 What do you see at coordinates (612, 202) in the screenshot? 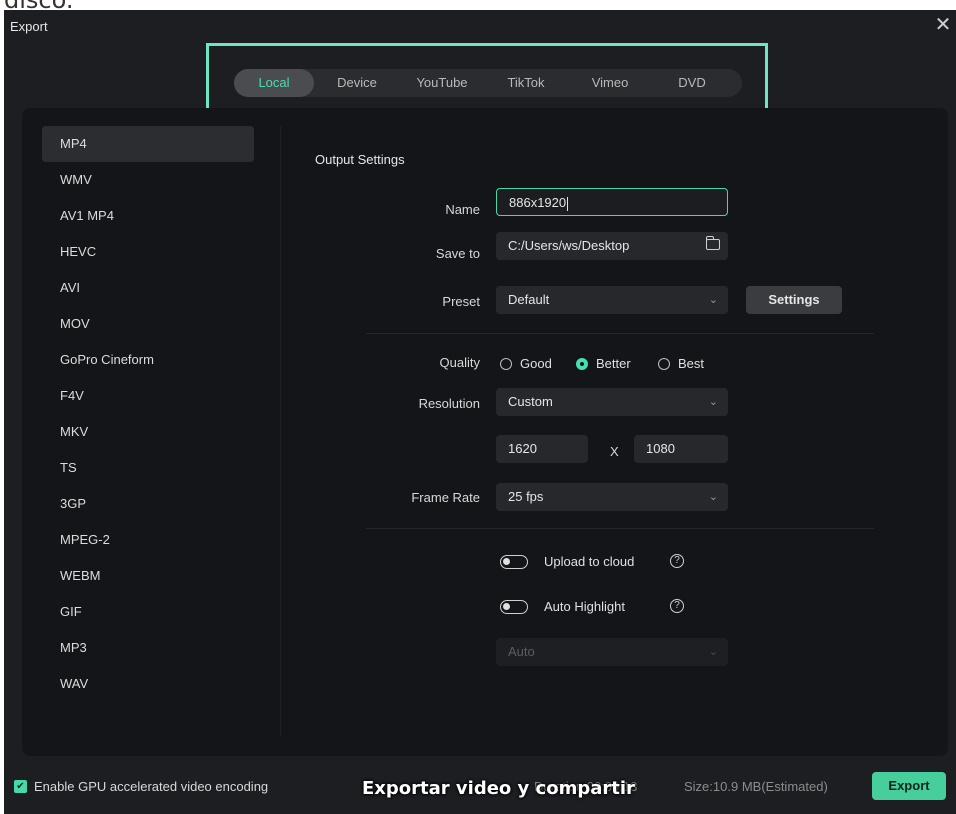
I see `name-input: 886x1920` at bounding box center [612, 202].